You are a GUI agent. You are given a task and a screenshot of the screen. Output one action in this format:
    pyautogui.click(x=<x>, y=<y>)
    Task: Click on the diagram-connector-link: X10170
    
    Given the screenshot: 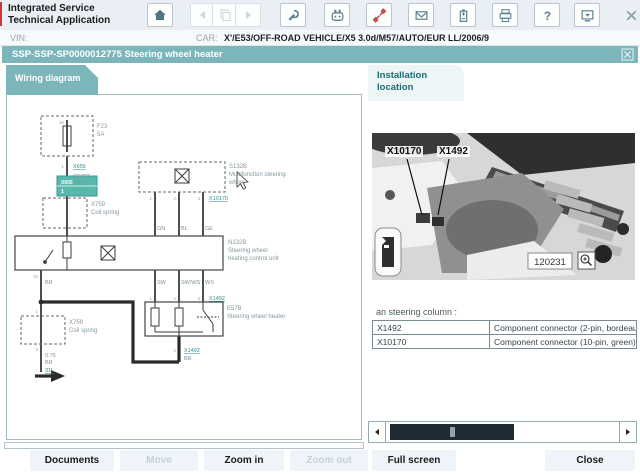 What is the action you would take?
    pyautogui.click(x=218, y=199)
    